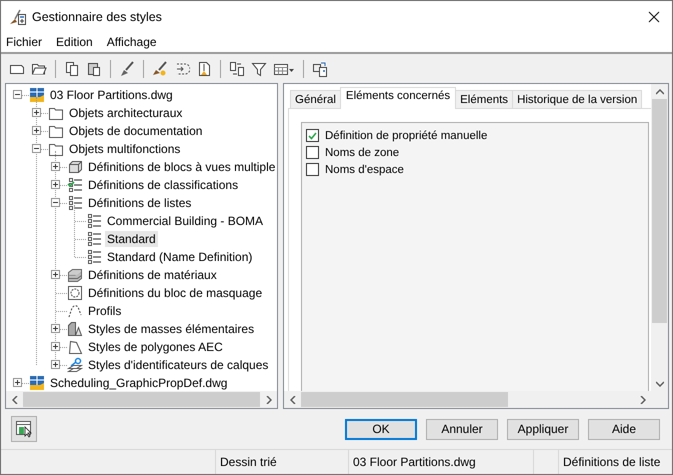 Image resolution: width=673 pixels, height=475 pixels. What do you see at coordinates (182, 68) in the screenshot?
I see `dashed-arrow-icon` at bounding box center [182, 68].